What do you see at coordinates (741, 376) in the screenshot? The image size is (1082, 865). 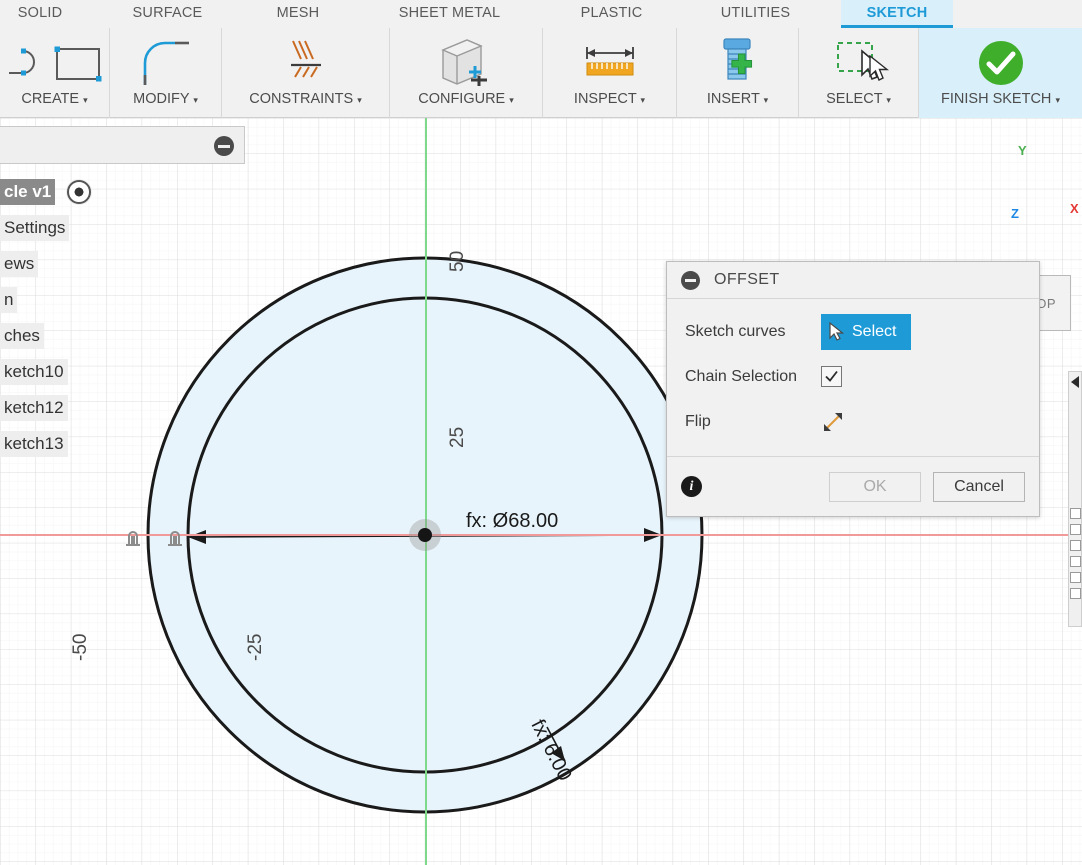 I see `chain-selection-label: Chain Selection` at bounding box center [741, 376].